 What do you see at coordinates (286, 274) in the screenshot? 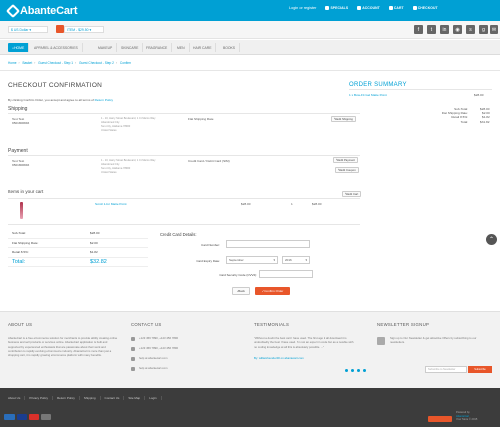
I see `cvv-input` at bounding box center [286, 274].